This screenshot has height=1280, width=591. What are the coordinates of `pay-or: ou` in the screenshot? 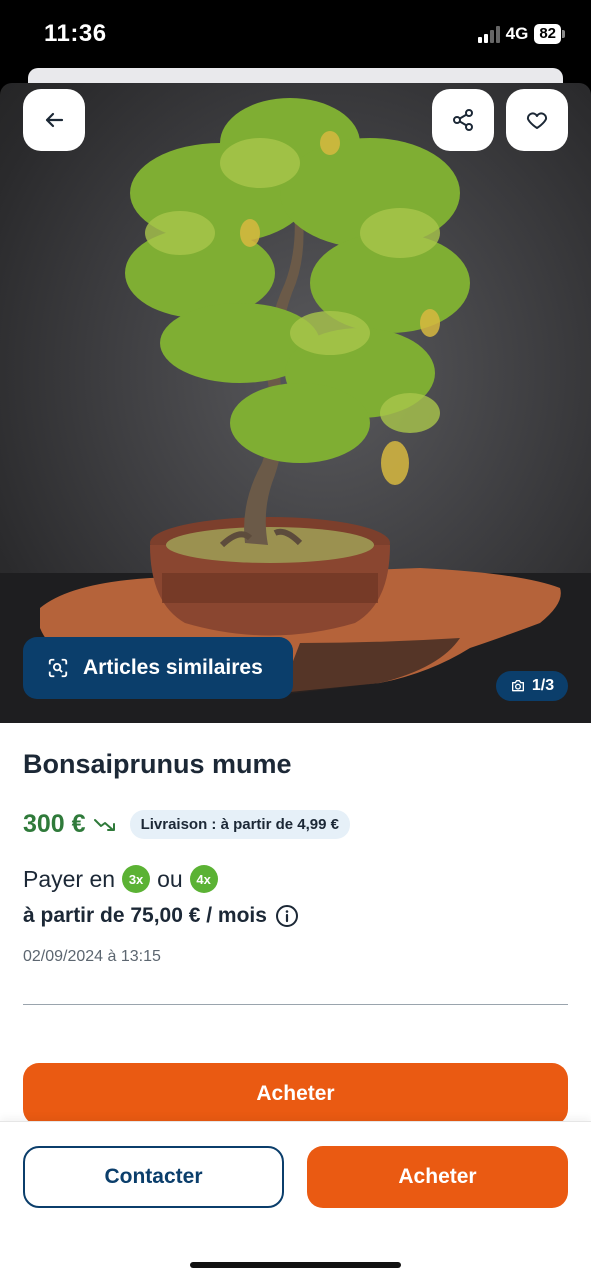 It's located at (170, 878).